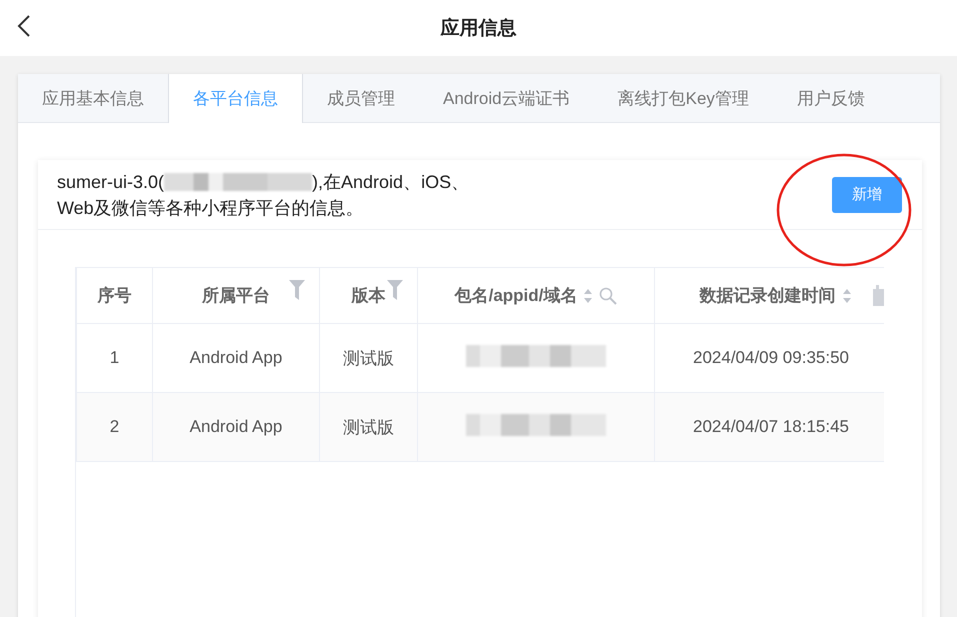 This screenshot has width=957, height=617. I want to click on table-cell: 2024/04/07 18:15:45, so click(769, 427).